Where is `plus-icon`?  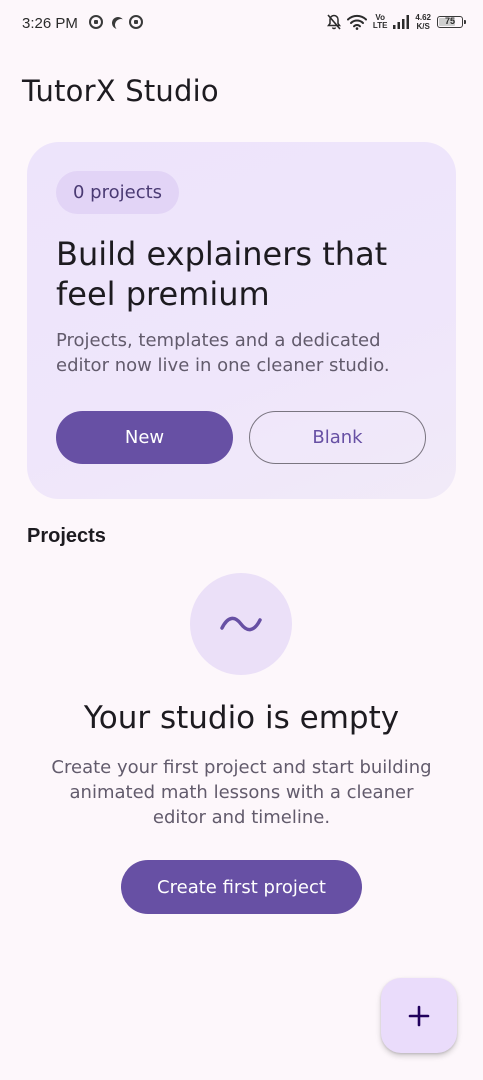 plus-icon is located at coordinates (419, 1015).